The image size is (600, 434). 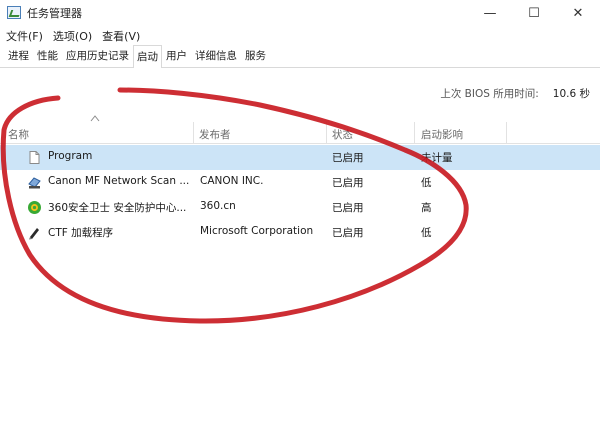 What do you see at coordinates (300, 56) in the screenshot?
I see `tab-bar: 进程 性能 应用历史记录 启动 用户 详细信息 服务` at bounding box center [300, 56].